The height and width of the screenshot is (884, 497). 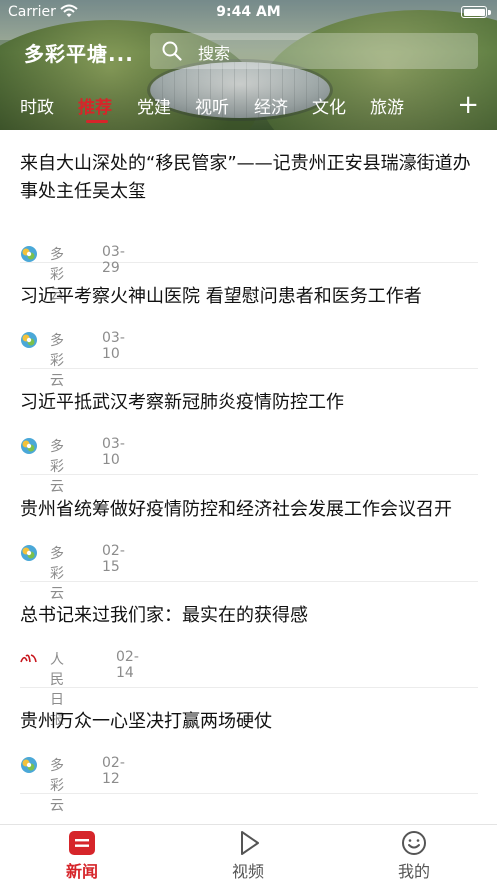 I want to click on news-date: 02-14, so click(x=127, y=665).